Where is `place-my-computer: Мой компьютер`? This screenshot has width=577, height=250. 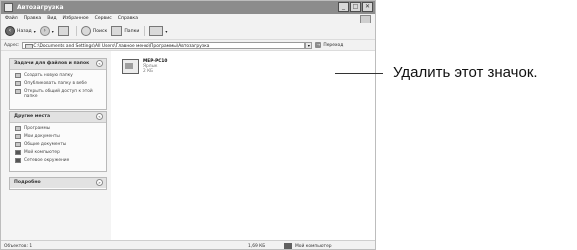
place-my-computer: Мой компьютер is located at coordinates (60, 152).